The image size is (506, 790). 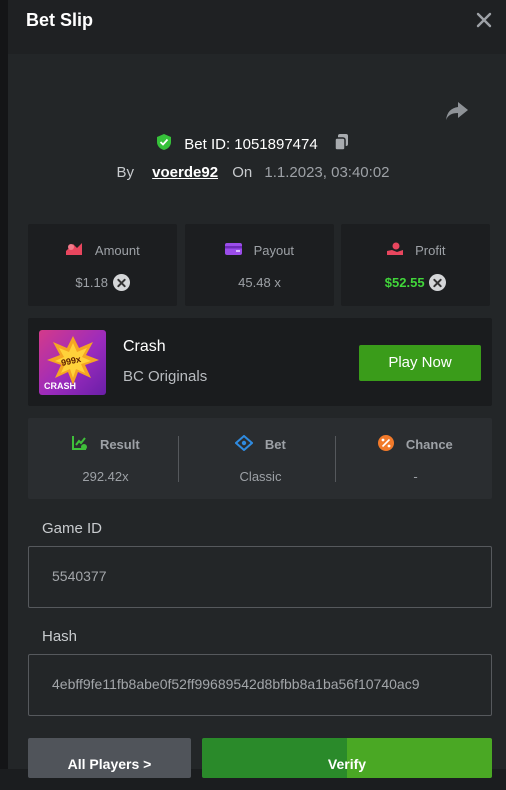 I want to click on chance-column: Chance -, so click(x=415, y=458).